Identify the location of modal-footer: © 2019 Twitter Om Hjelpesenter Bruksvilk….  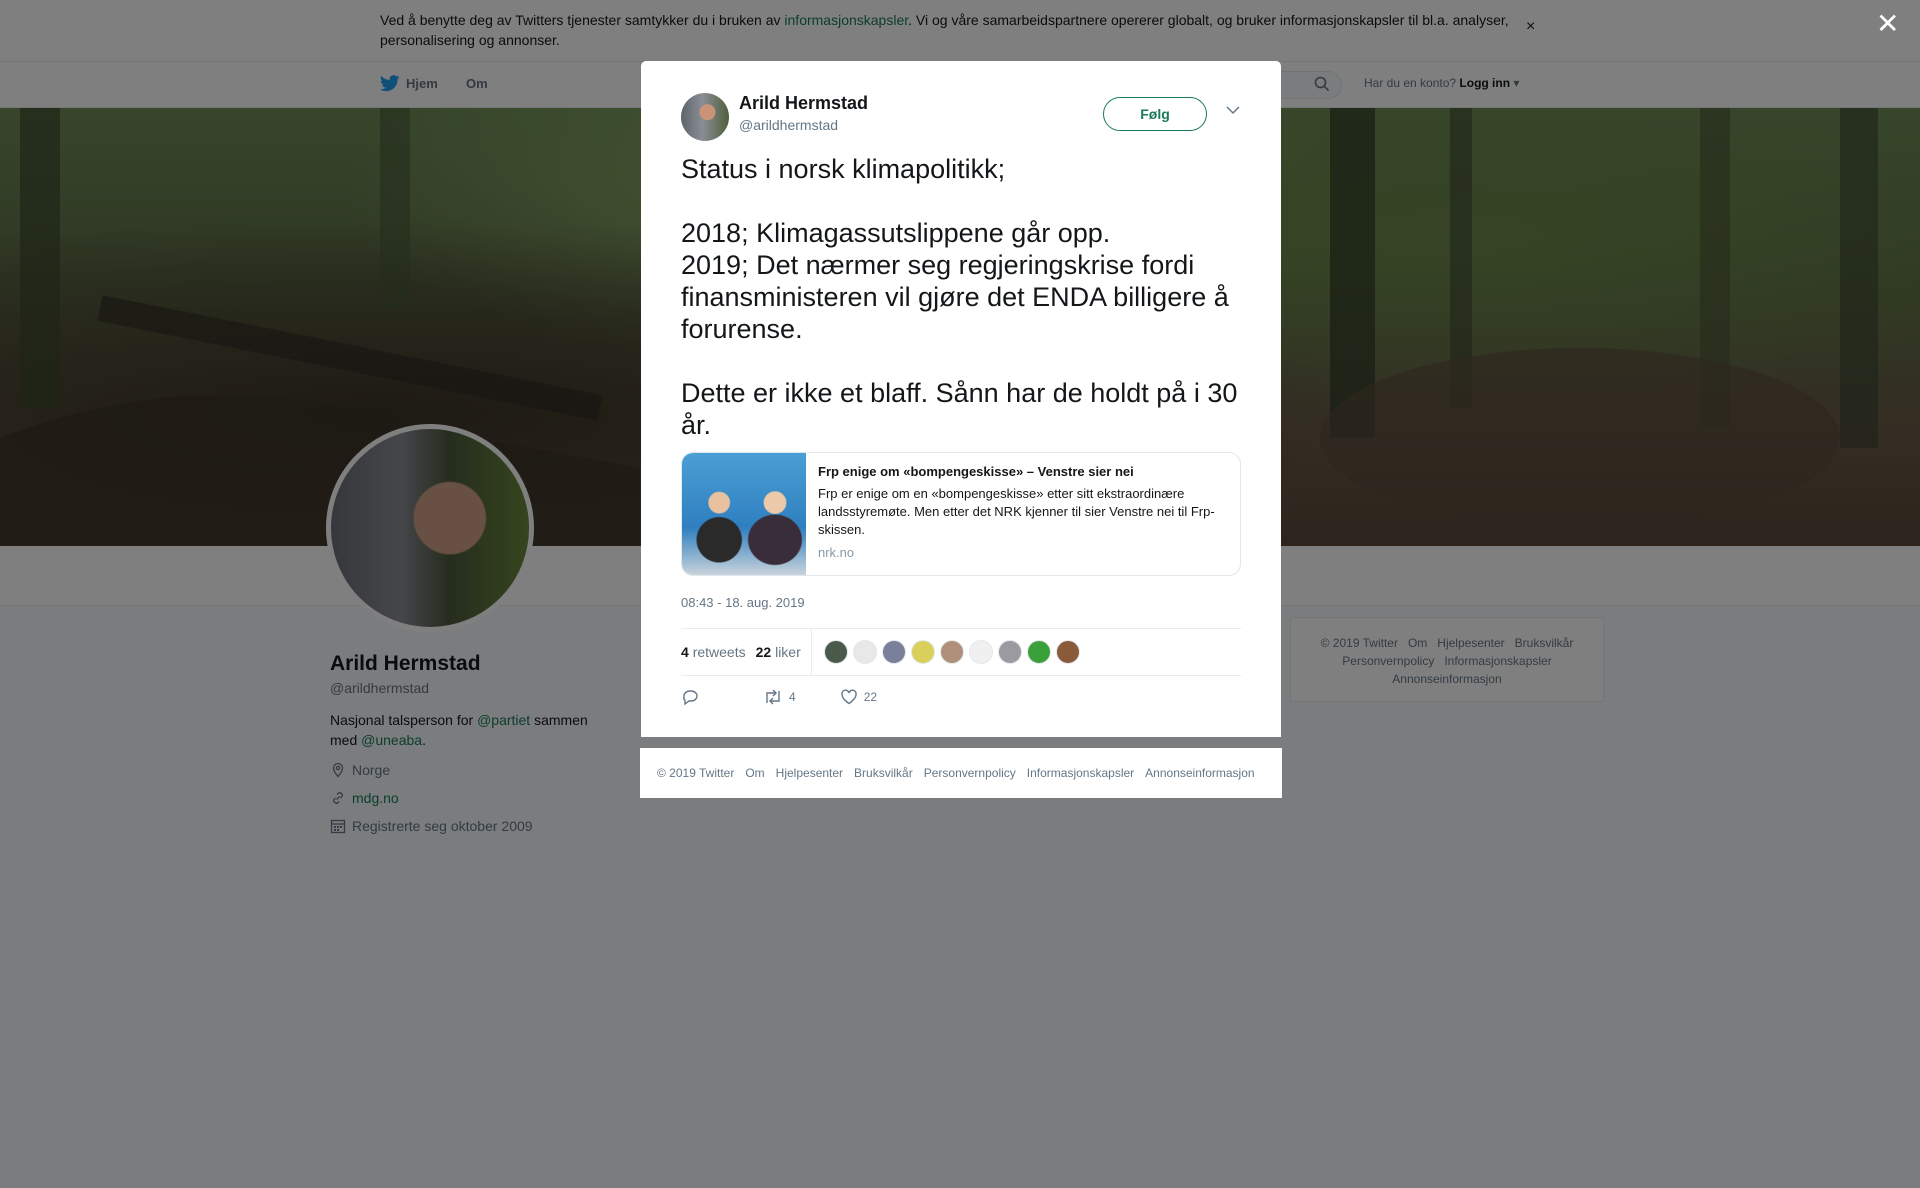
(961, 773).